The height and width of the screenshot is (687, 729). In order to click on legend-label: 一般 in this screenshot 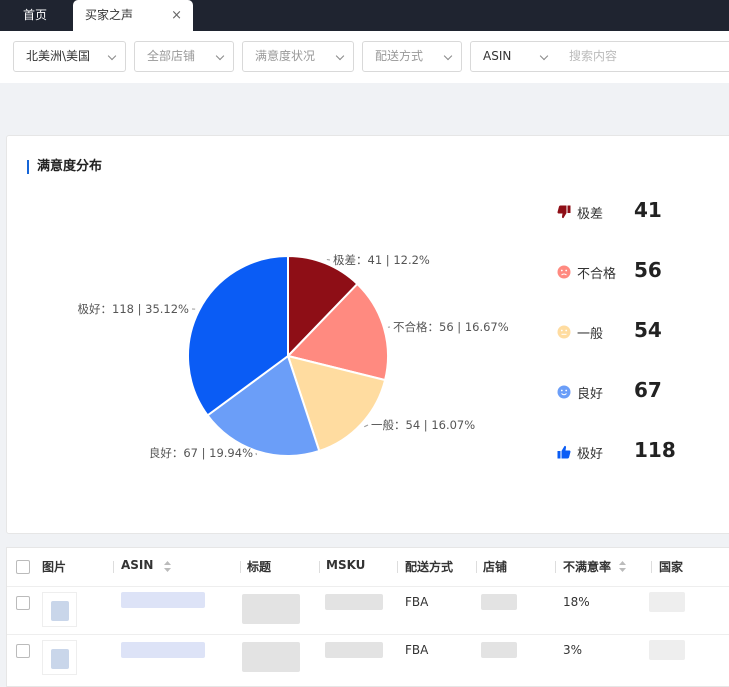, I will do `click(590, 332)`.